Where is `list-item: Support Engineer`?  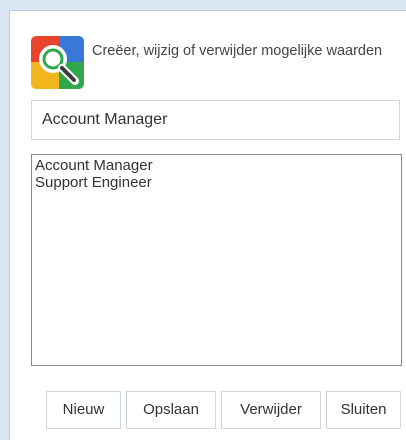
list-item: Support Engineer is located at coordinates (216, 182).